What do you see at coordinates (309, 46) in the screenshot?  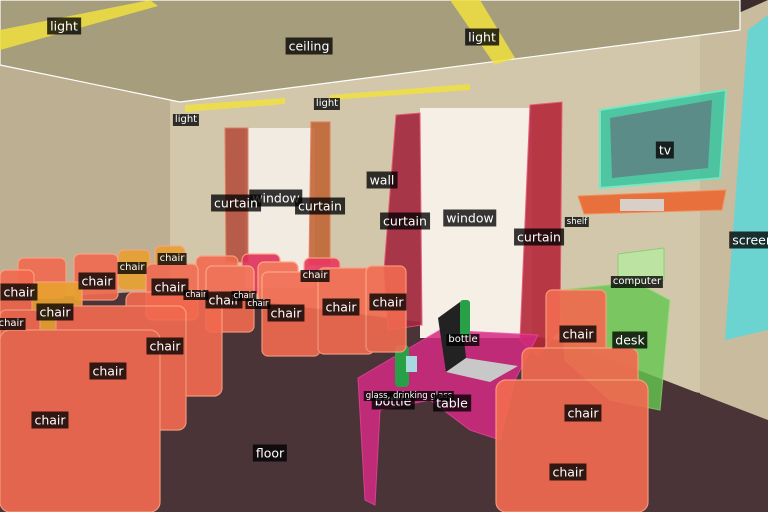 I see `label-ceiling: ceiling` at bounding box center [309, 46].